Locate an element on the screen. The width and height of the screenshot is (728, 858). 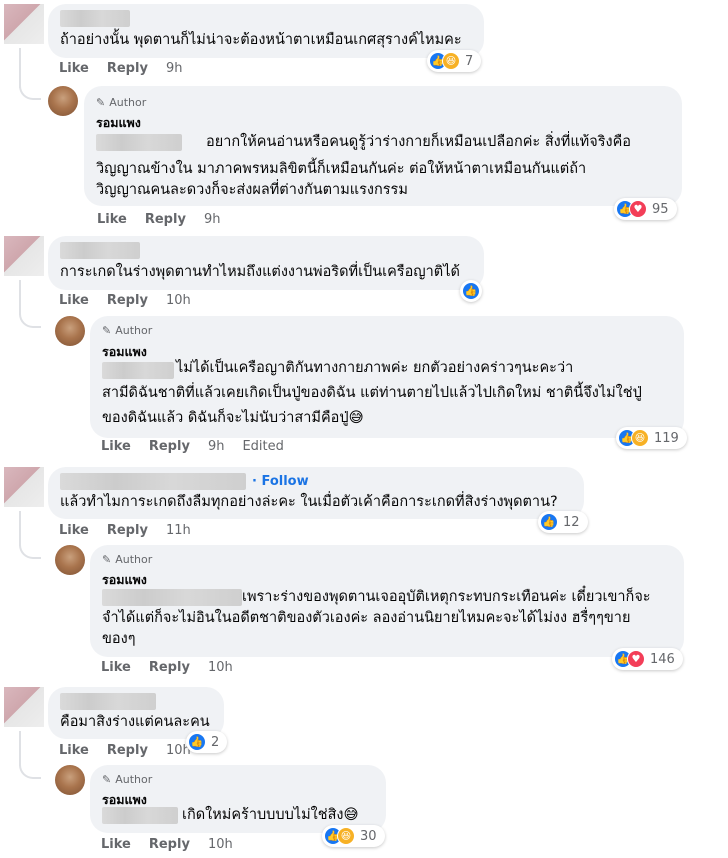
reaction-summary: 👍 is located at coordinates (471, 291).